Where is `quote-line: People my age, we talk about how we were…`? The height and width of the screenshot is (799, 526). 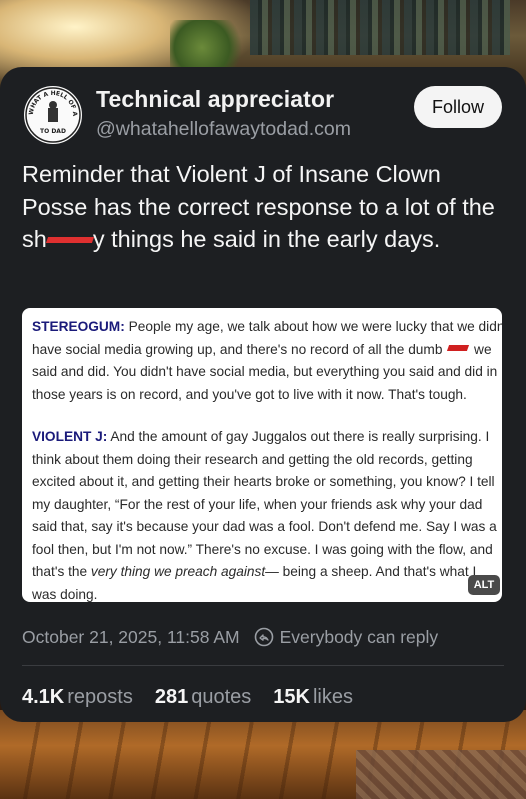 quote-line: People my age, we talk about how we were… is located at coordinates (313, 326).